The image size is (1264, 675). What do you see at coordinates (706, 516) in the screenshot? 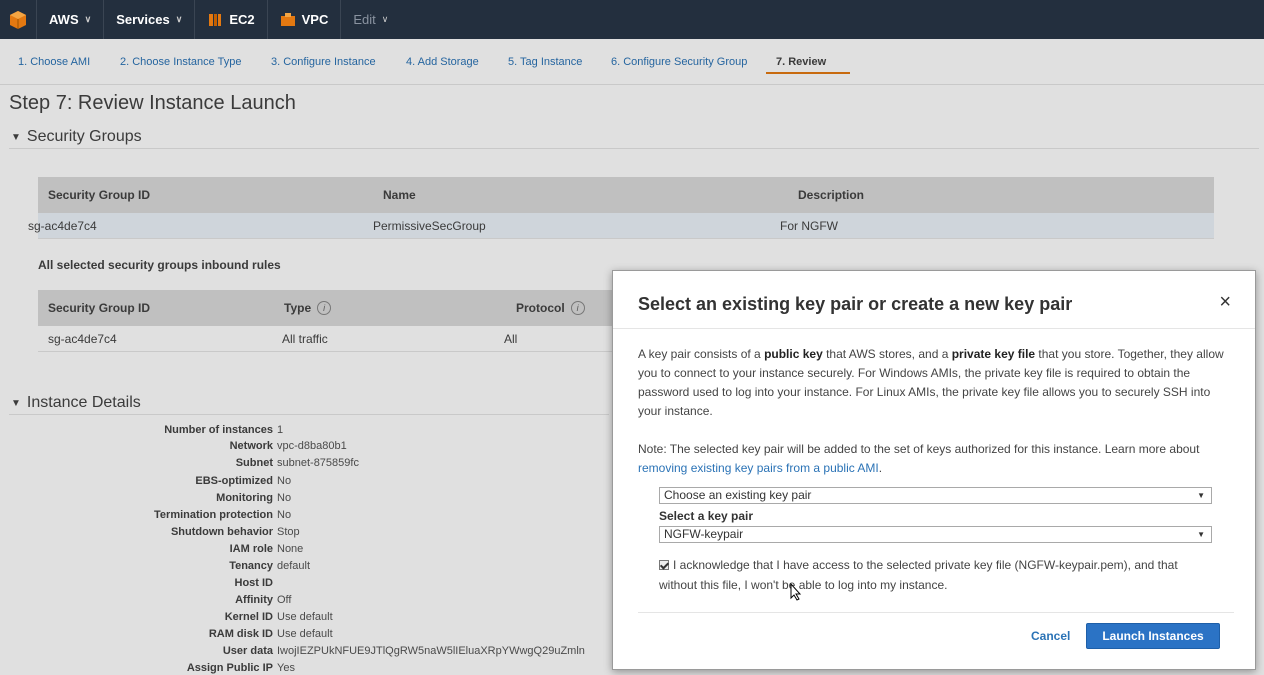
I see `select-key-pair-label: Select a key pair` at bounding box center [706, 516].